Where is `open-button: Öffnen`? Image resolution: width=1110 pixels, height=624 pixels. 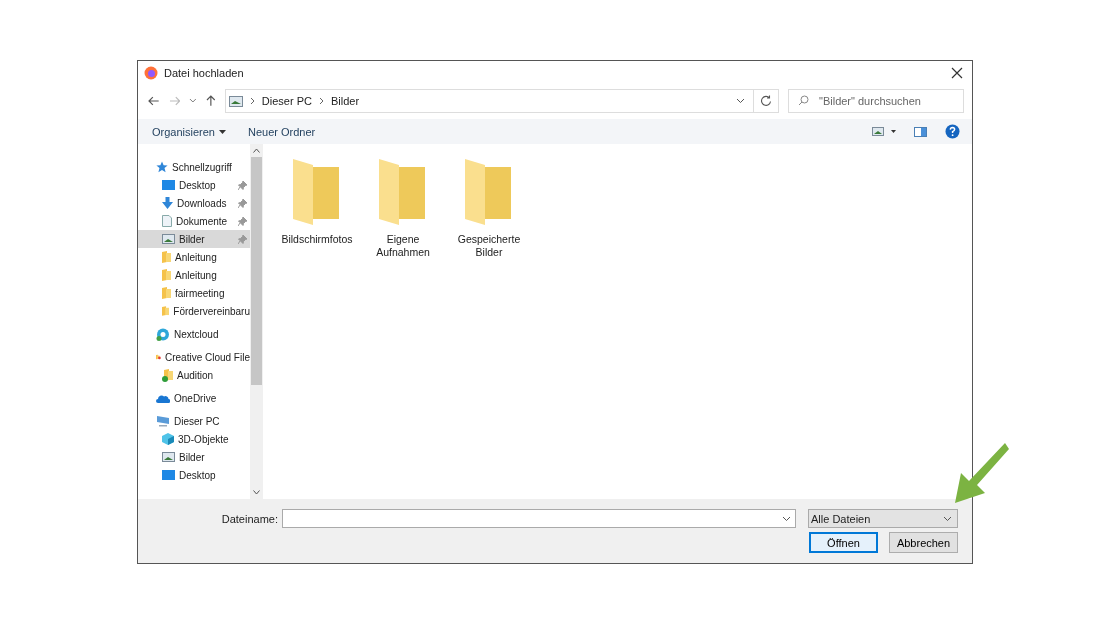 open-button: Öffnen is located at coordinates (843, 542).